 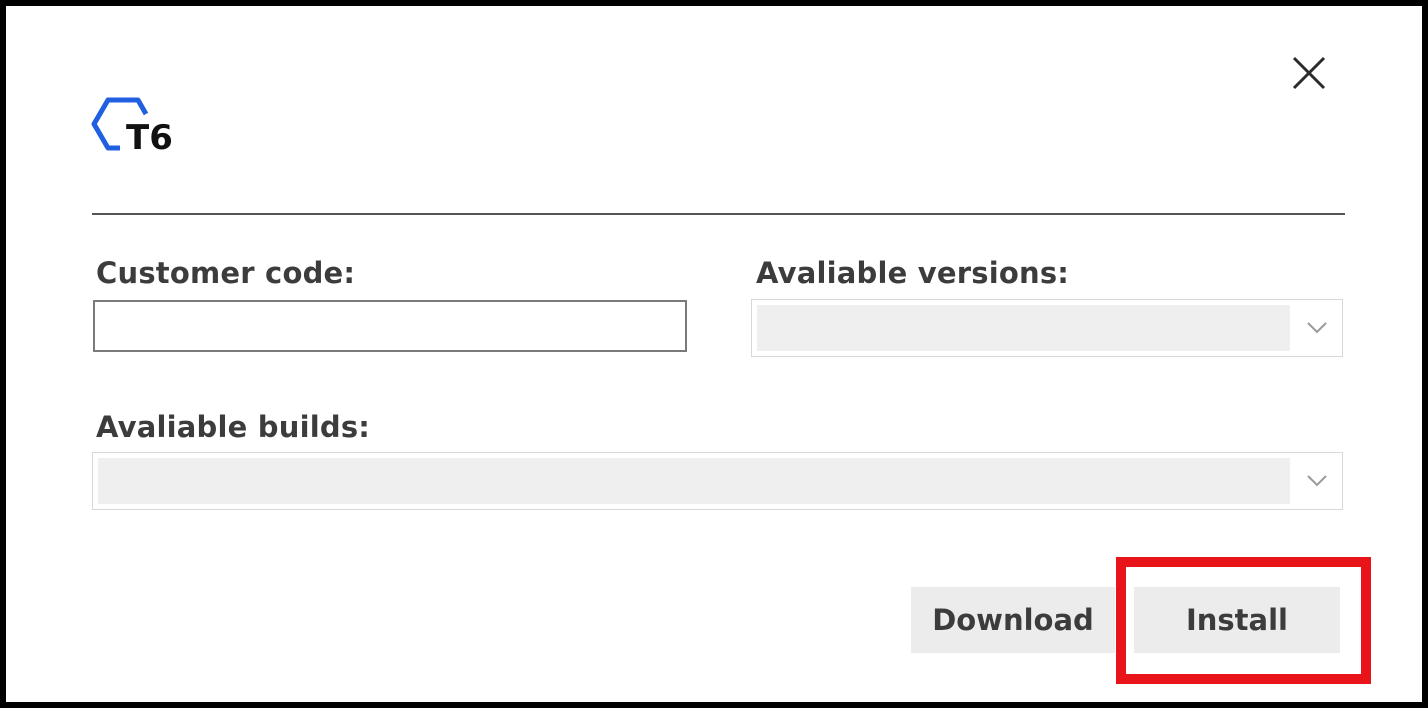 I want to click on logo-text: T6, so click(x=149, y=138).